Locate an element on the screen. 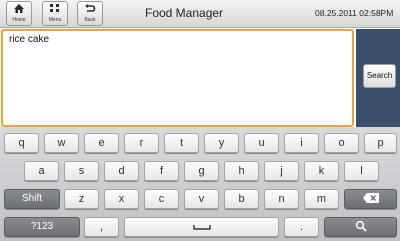  menu-button: Menu is located at coordinates (55, 13).